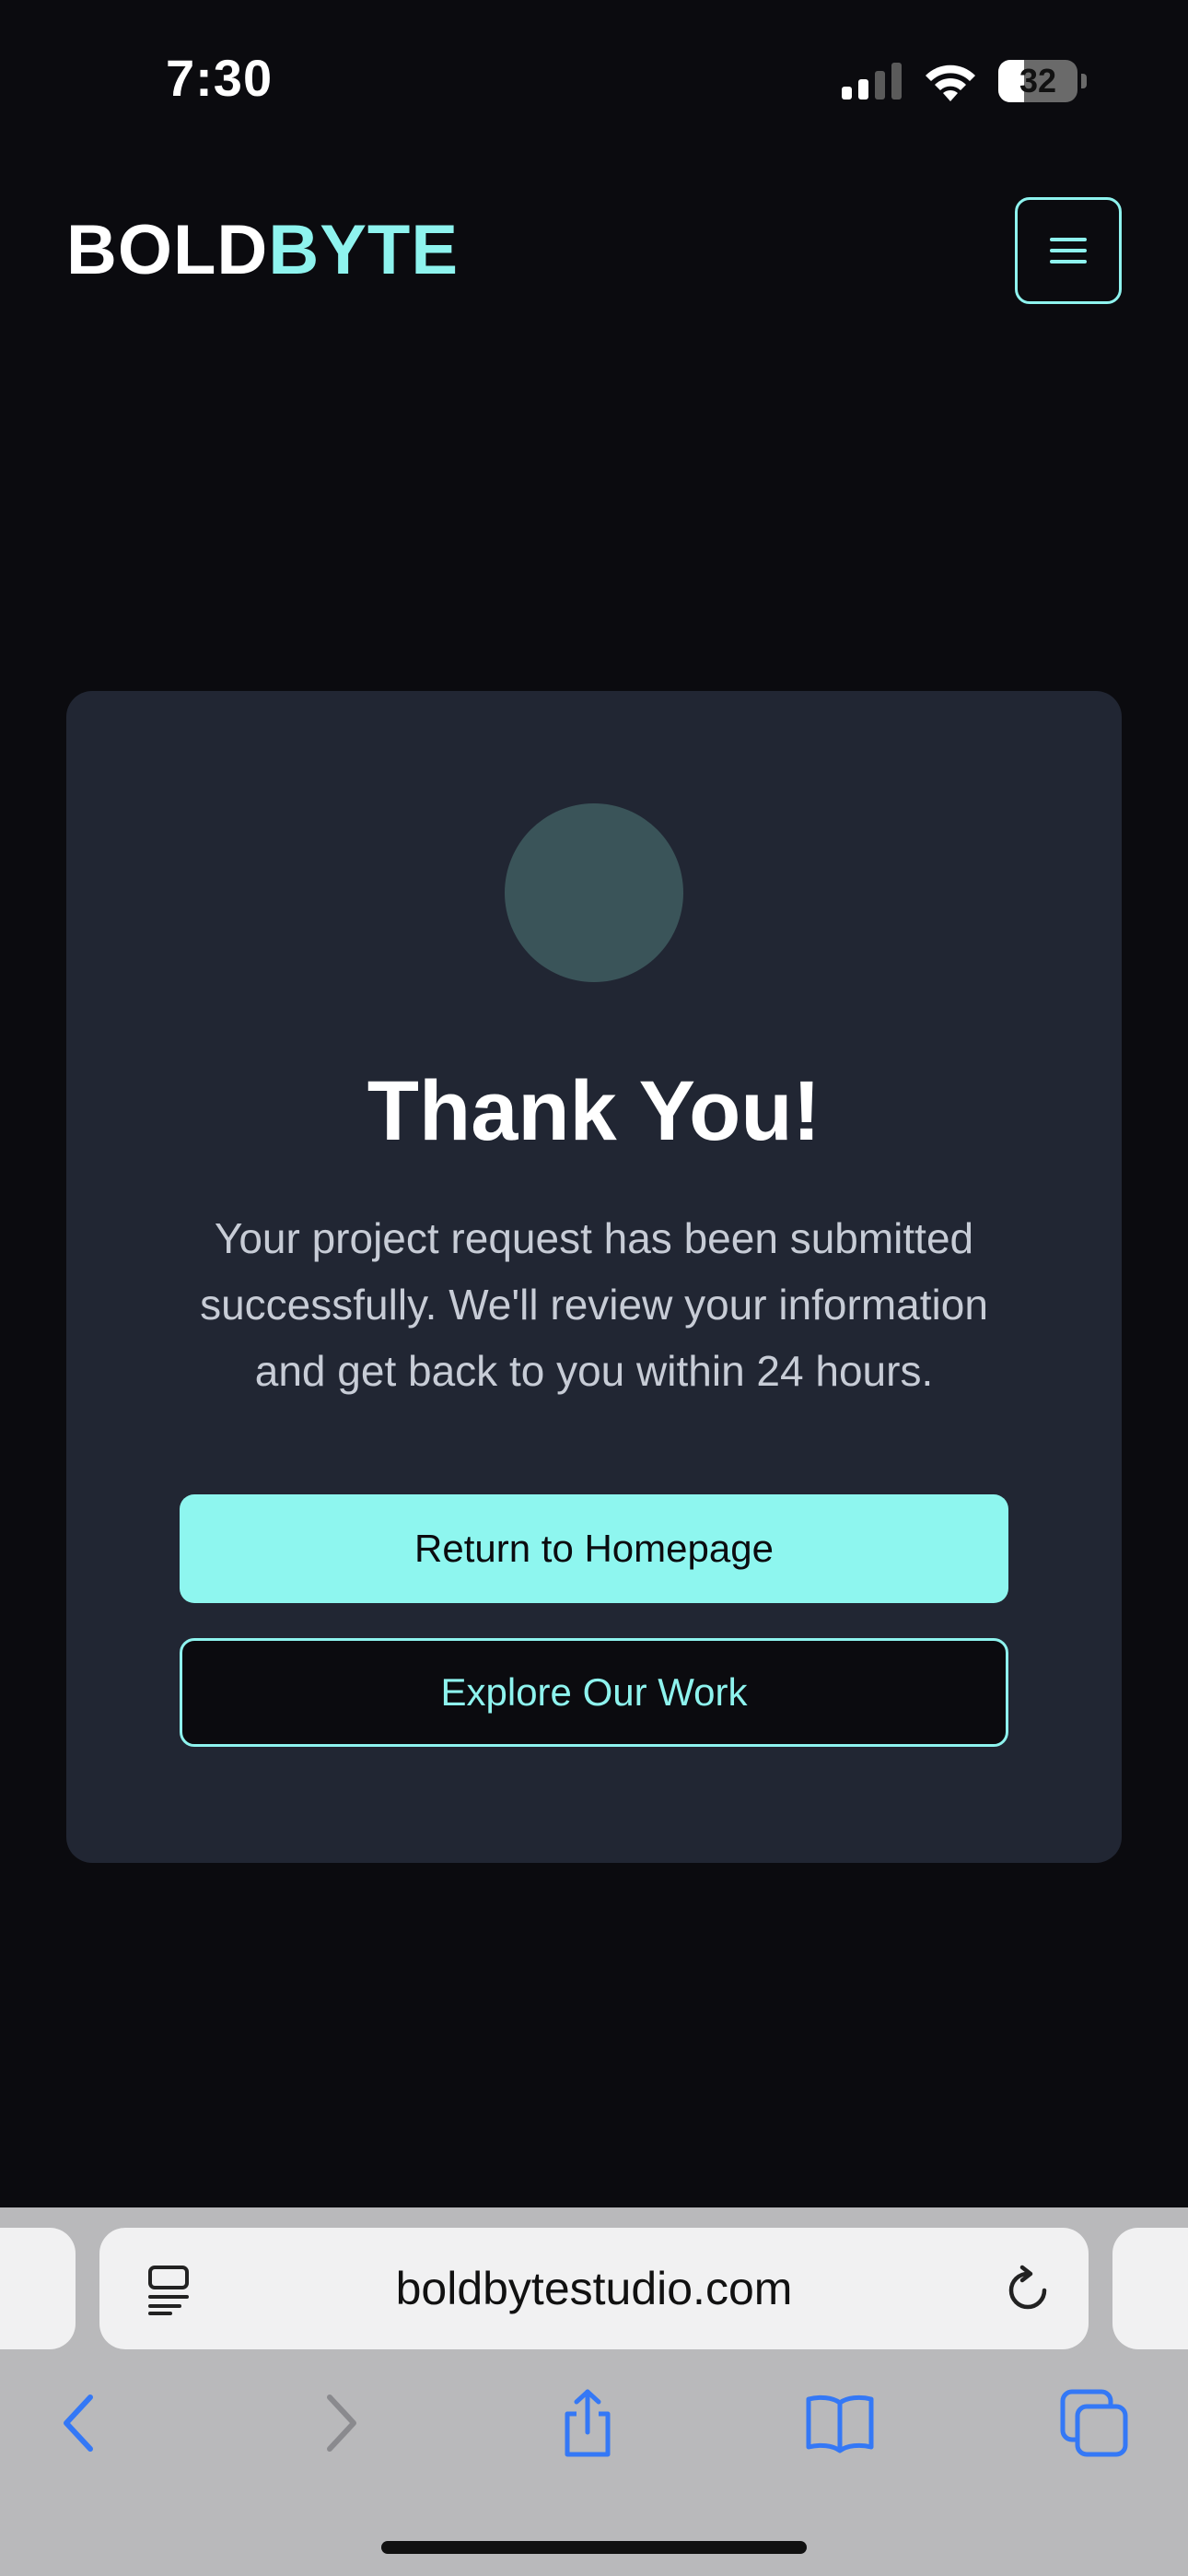 Image resolution: width=1188 pixels, height=2576 pixels. Describe the element at coordinates (594, 2547) in the screenshot. I see `home-indicator` at that location.